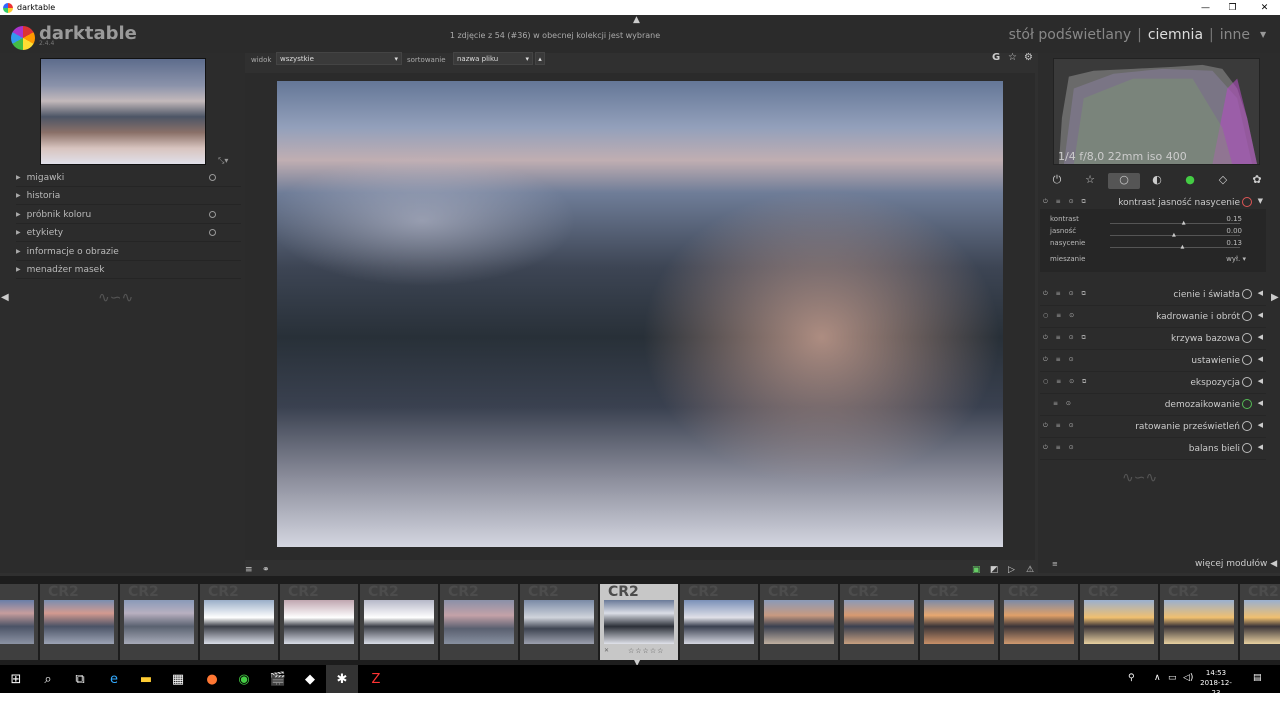  Describe the element at coordinates (128, 270) in the screenshot. I see `left-module-menadzer-masek: ▶ menadżer masek` at that location.